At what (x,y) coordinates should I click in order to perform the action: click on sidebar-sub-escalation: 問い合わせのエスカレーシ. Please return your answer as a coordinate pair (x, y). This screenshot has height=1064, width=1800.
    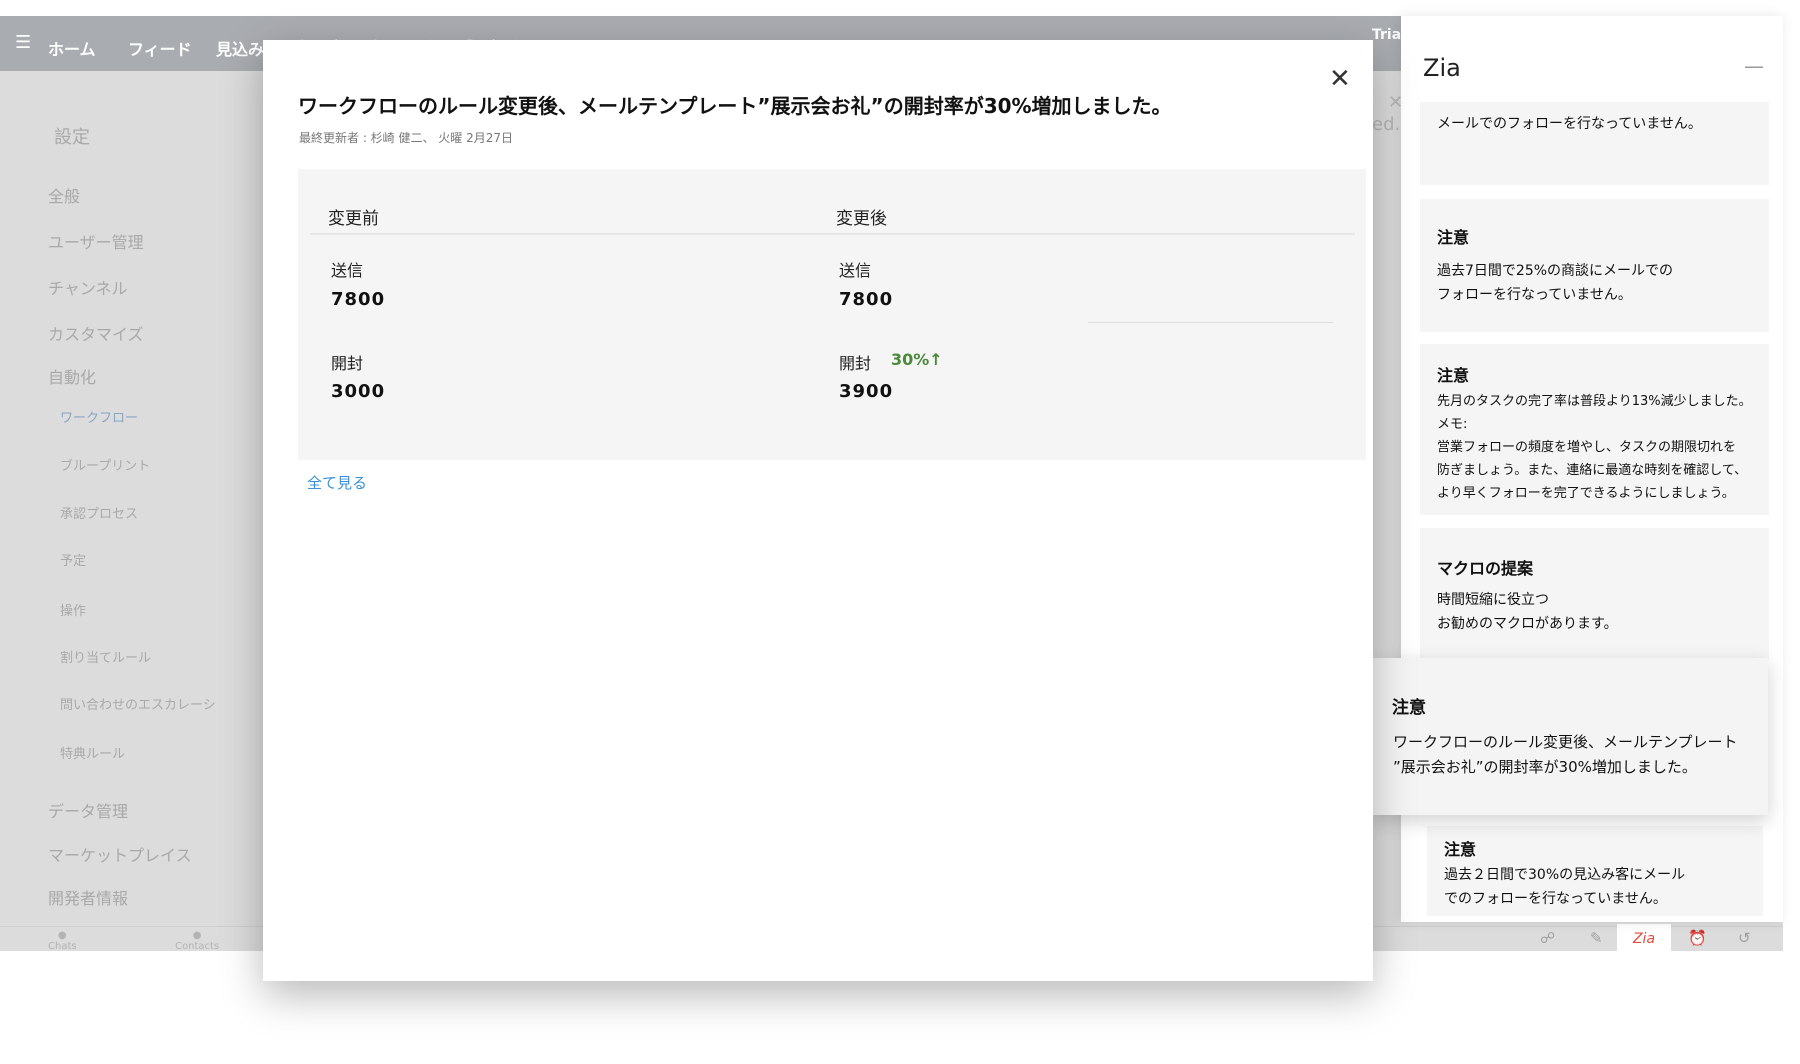
    Looking at the image, I should click on (138, 703).